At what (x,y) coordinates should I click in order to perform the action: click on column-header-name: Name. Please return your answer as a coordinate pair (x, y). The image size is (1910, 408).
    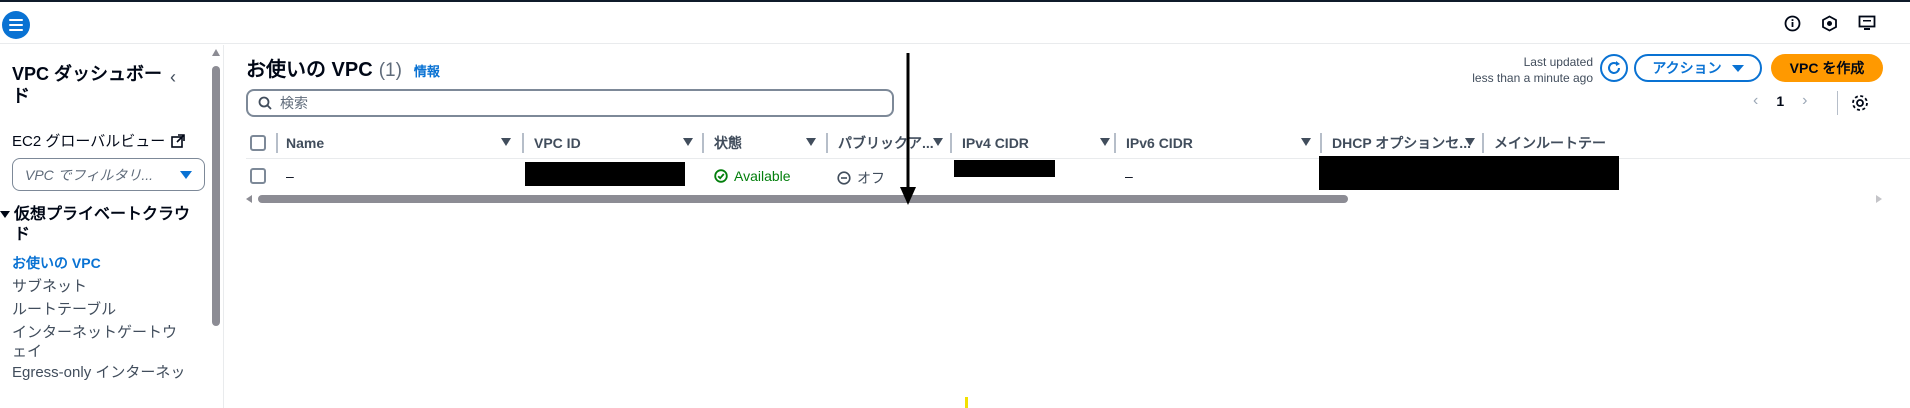
    Looking at the image, I should click on (305, 143).